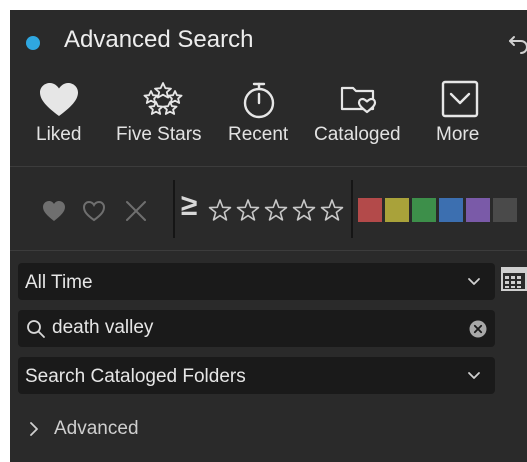 Image resolution: width=527 pixels, height=462 pixels. Describe the element at coordinates (94, 211) in the screenshot. I see `outline-heart-icon` at that location.